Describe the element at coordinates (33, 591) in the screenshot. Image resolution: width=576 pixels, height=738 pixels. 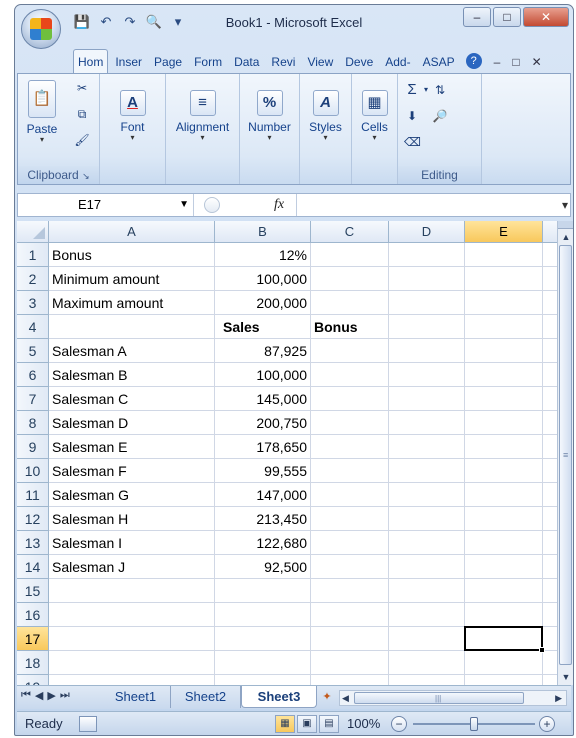
I see `row-header: 15` at that location.